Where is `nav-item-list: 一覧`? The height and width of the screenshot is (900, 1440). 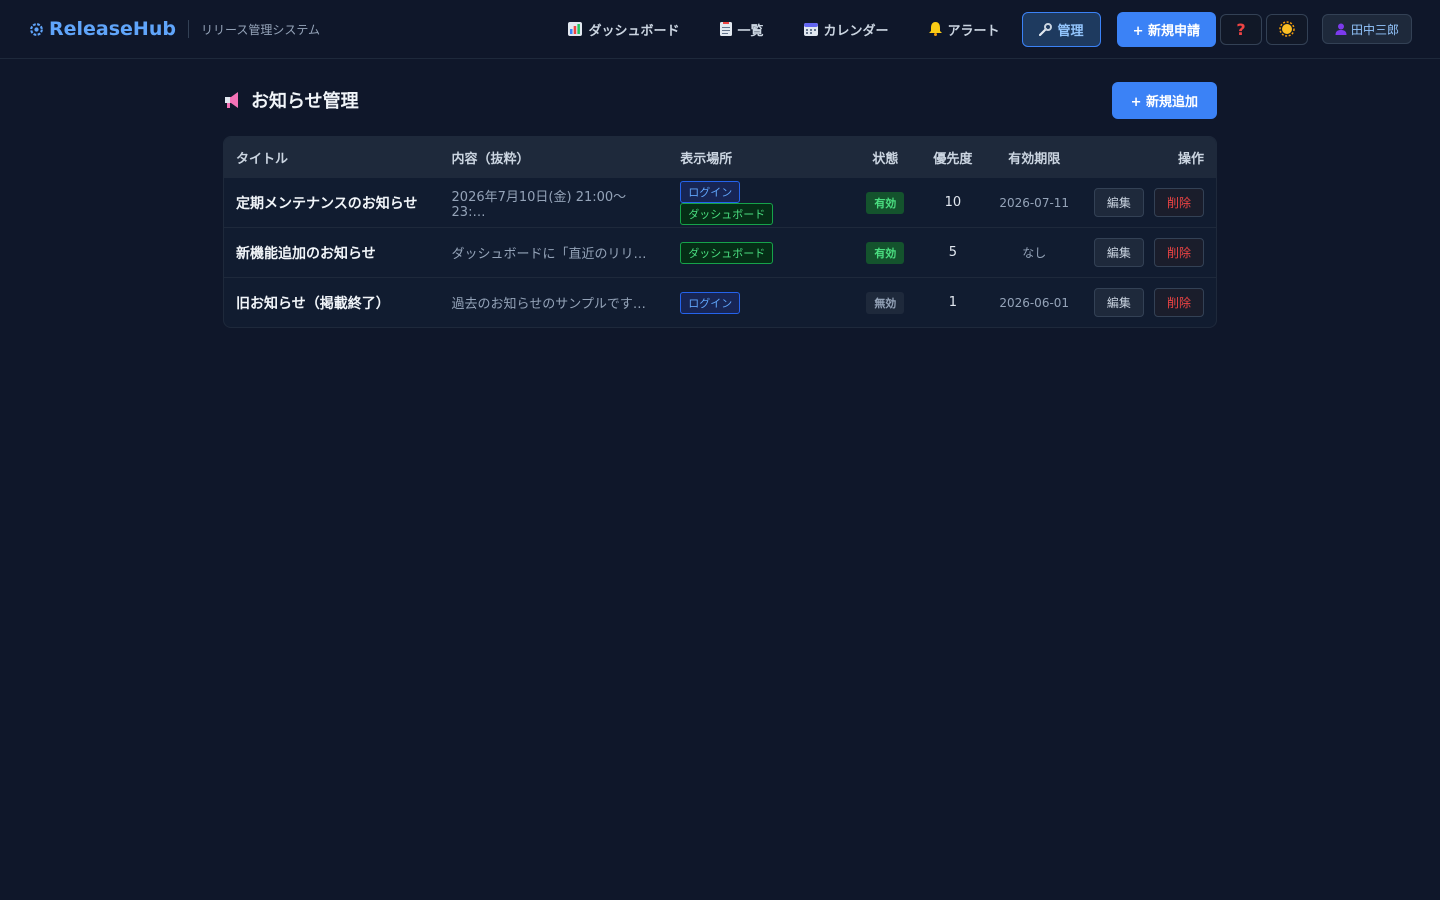
nav-item-list: 一覧 is located at coordinates (742, 29).